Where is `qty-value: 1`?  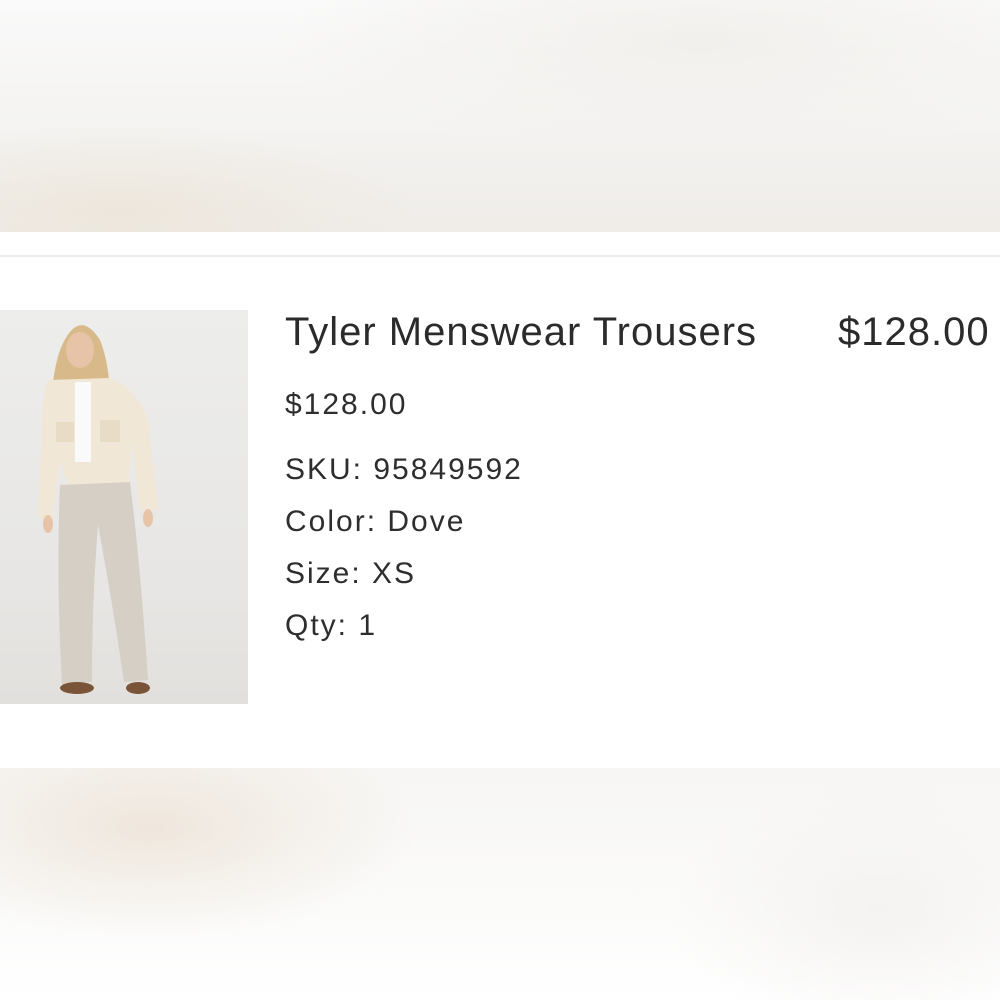 qty-value: 1 is located at coordinates (368, 625).